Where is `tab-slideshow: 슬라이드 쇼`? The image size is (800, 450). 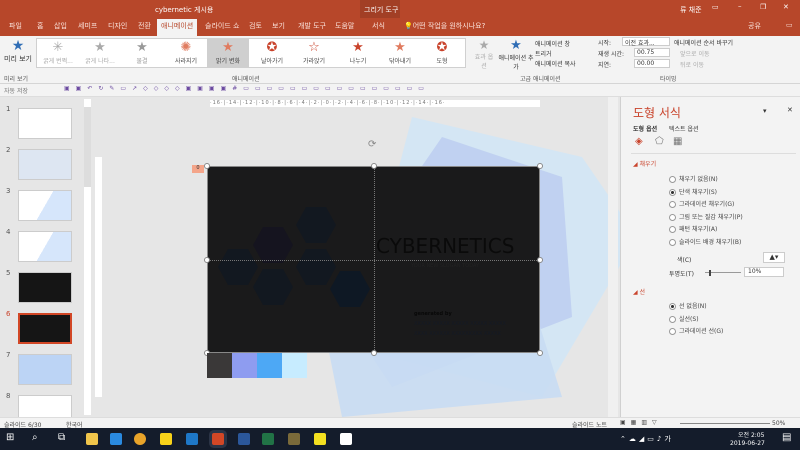
tab-slideshow: 슬라이드 쇼 is located at coordinates (222, 26).